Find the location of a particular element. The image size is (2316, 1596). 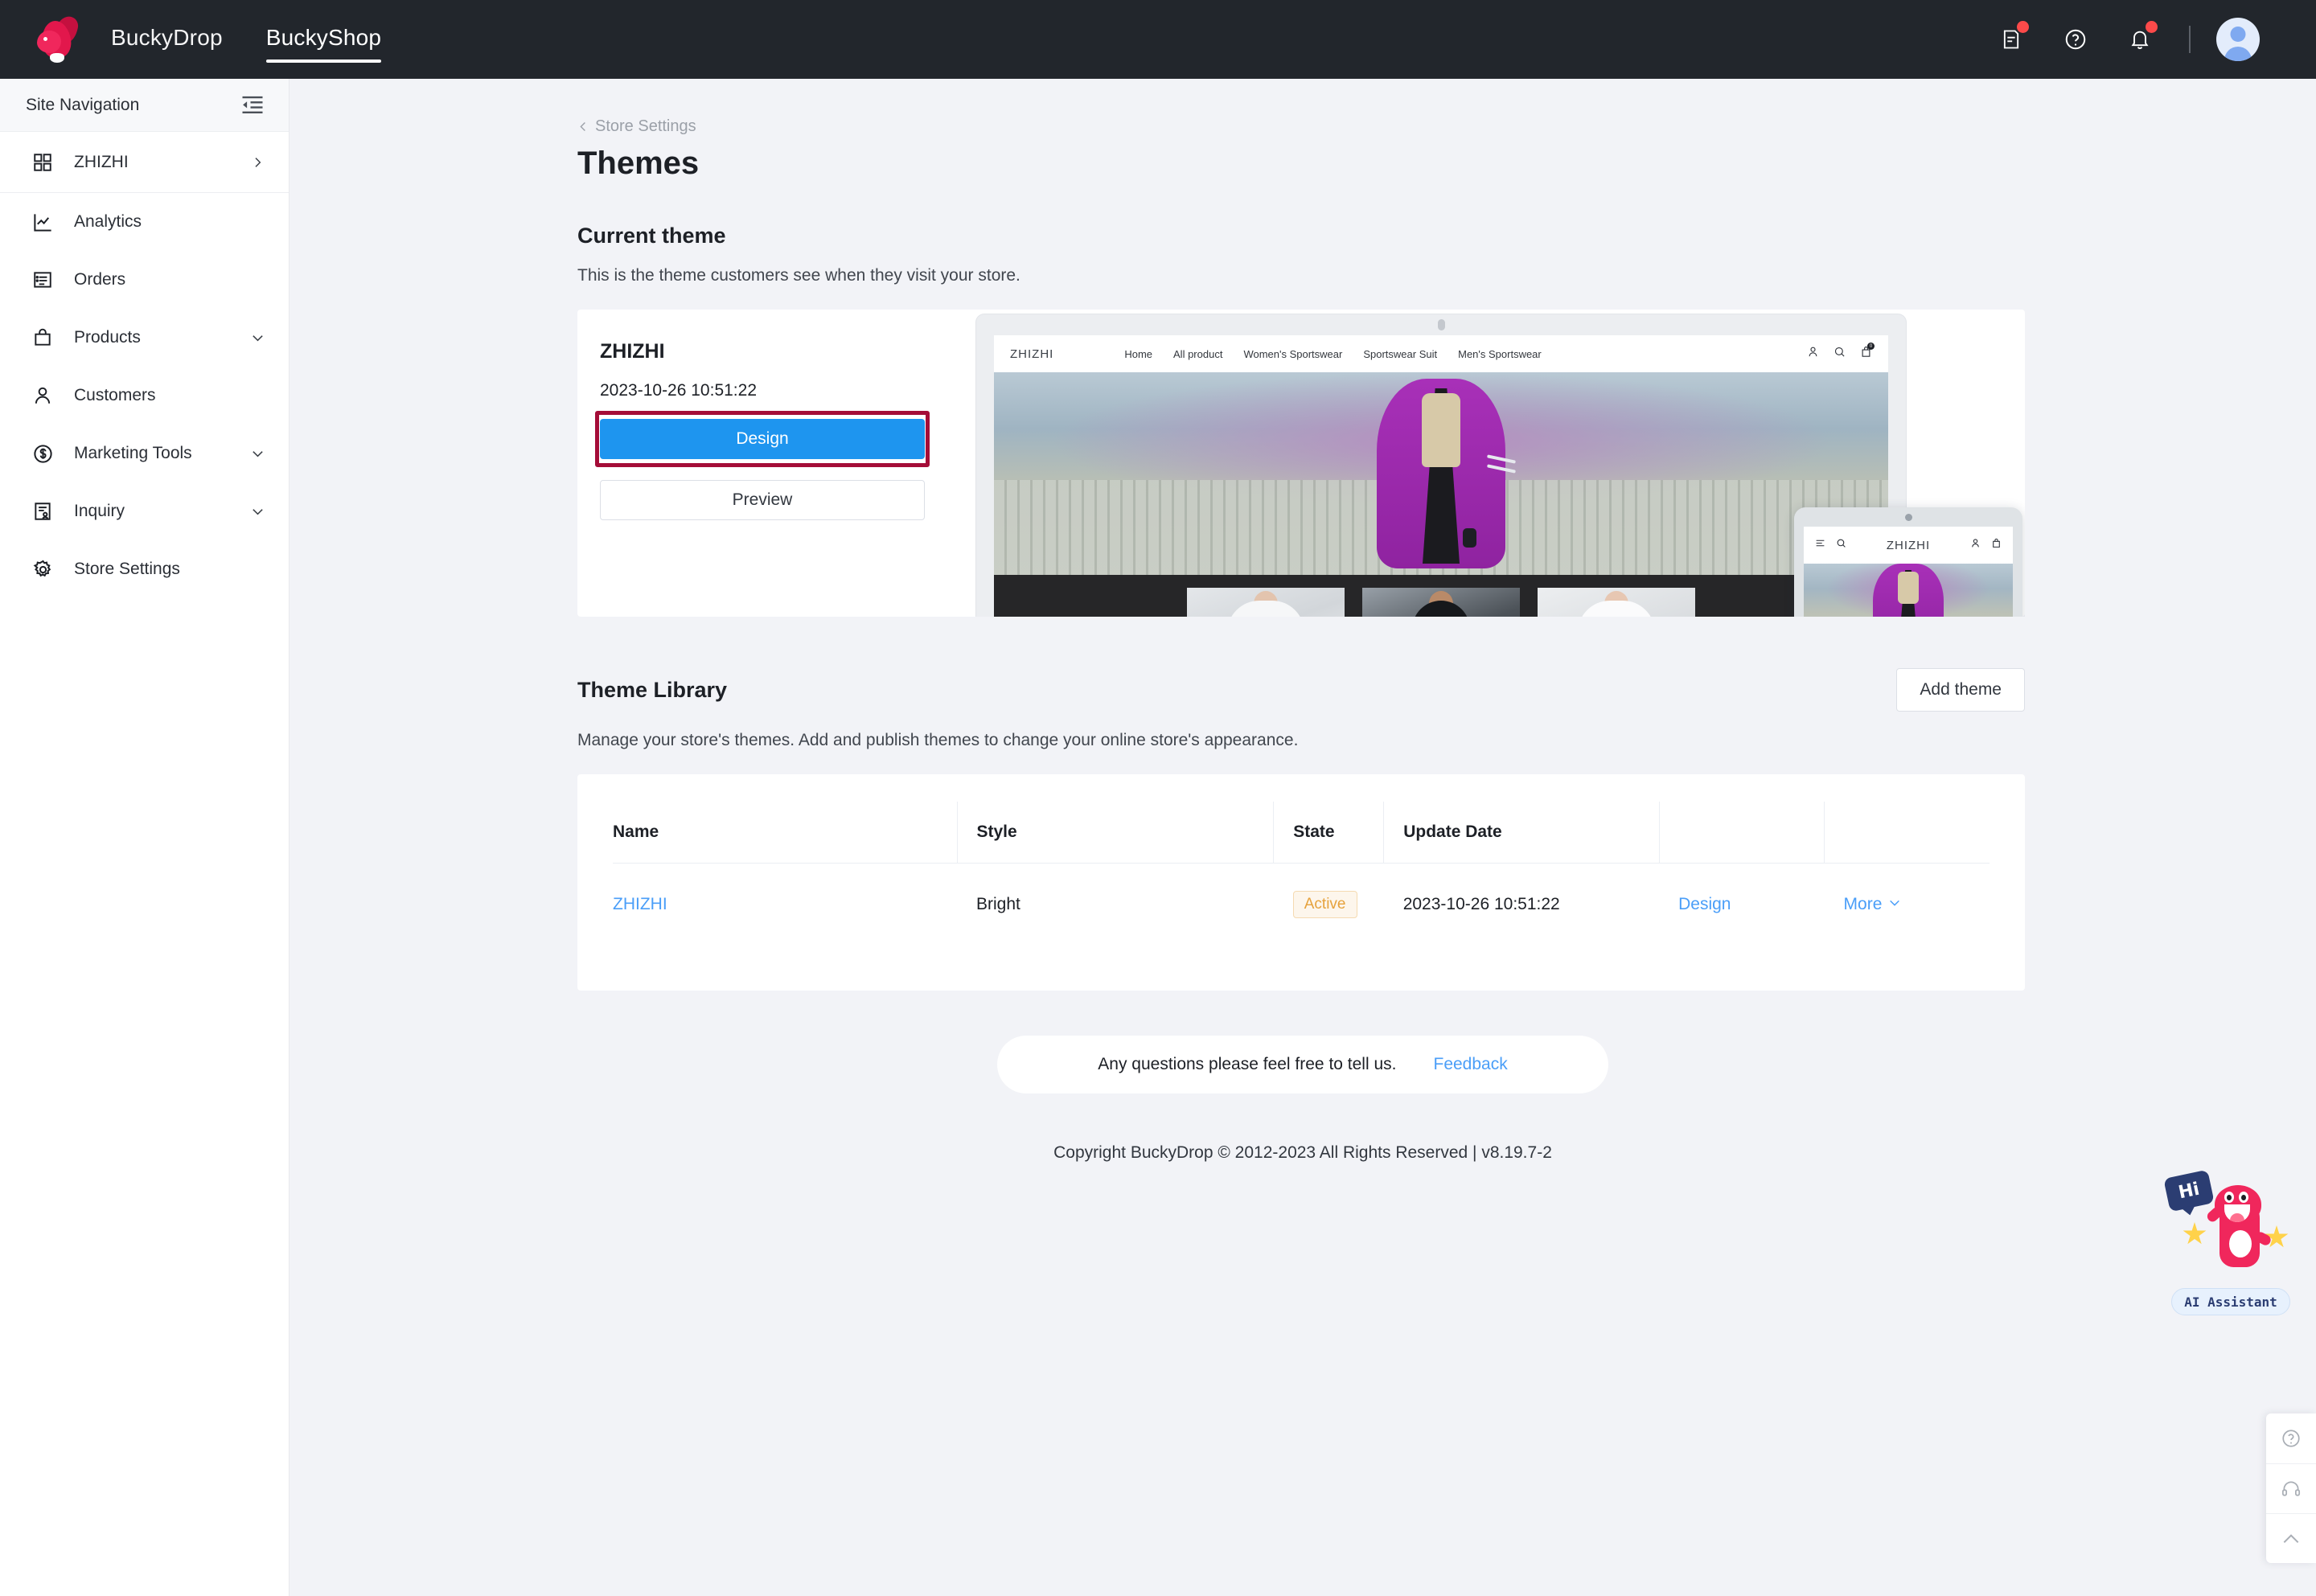

feedback-link: Feedback is located at coordinates (1471, 1064).